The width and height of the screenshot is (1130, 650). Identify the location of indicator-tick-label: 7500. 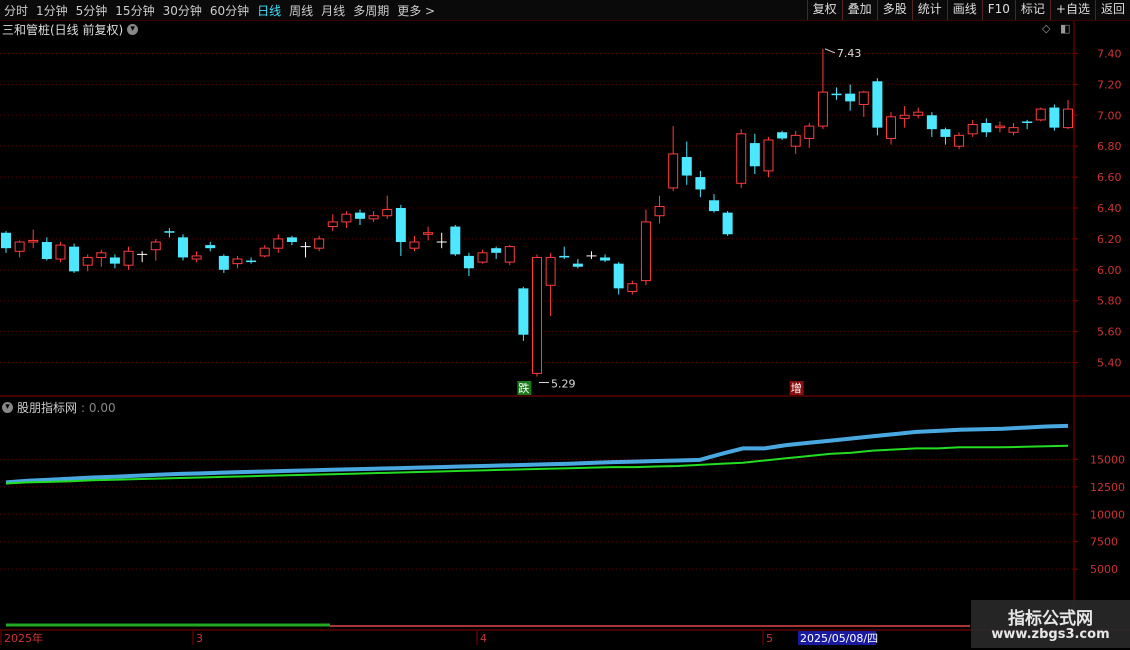
(1104, 542).